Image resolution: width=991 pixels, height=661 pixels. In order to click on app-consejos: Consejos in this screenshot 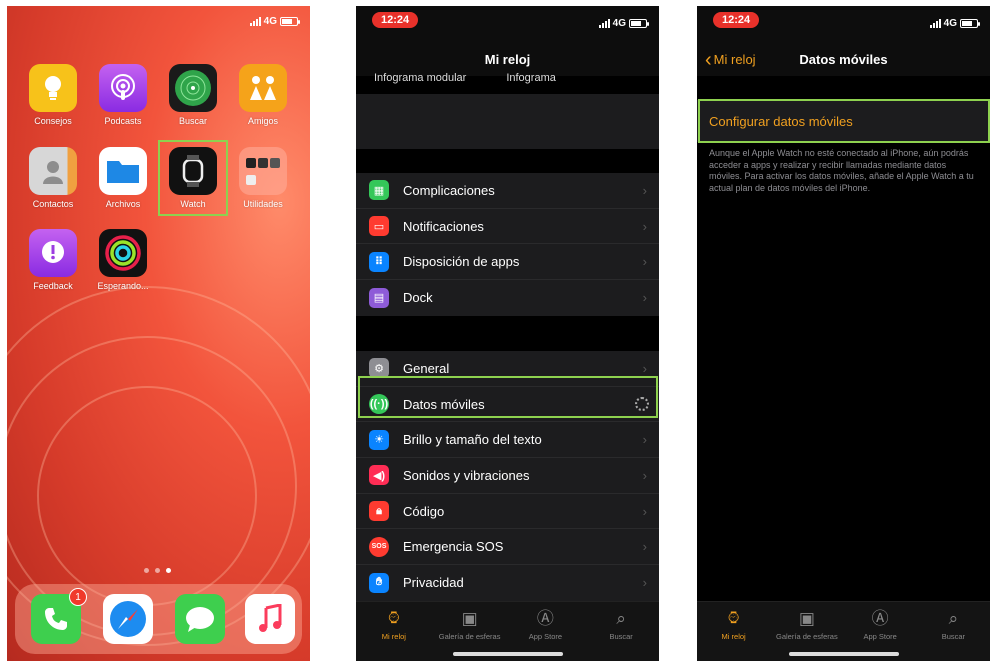, I will do `click(53, 95)`.